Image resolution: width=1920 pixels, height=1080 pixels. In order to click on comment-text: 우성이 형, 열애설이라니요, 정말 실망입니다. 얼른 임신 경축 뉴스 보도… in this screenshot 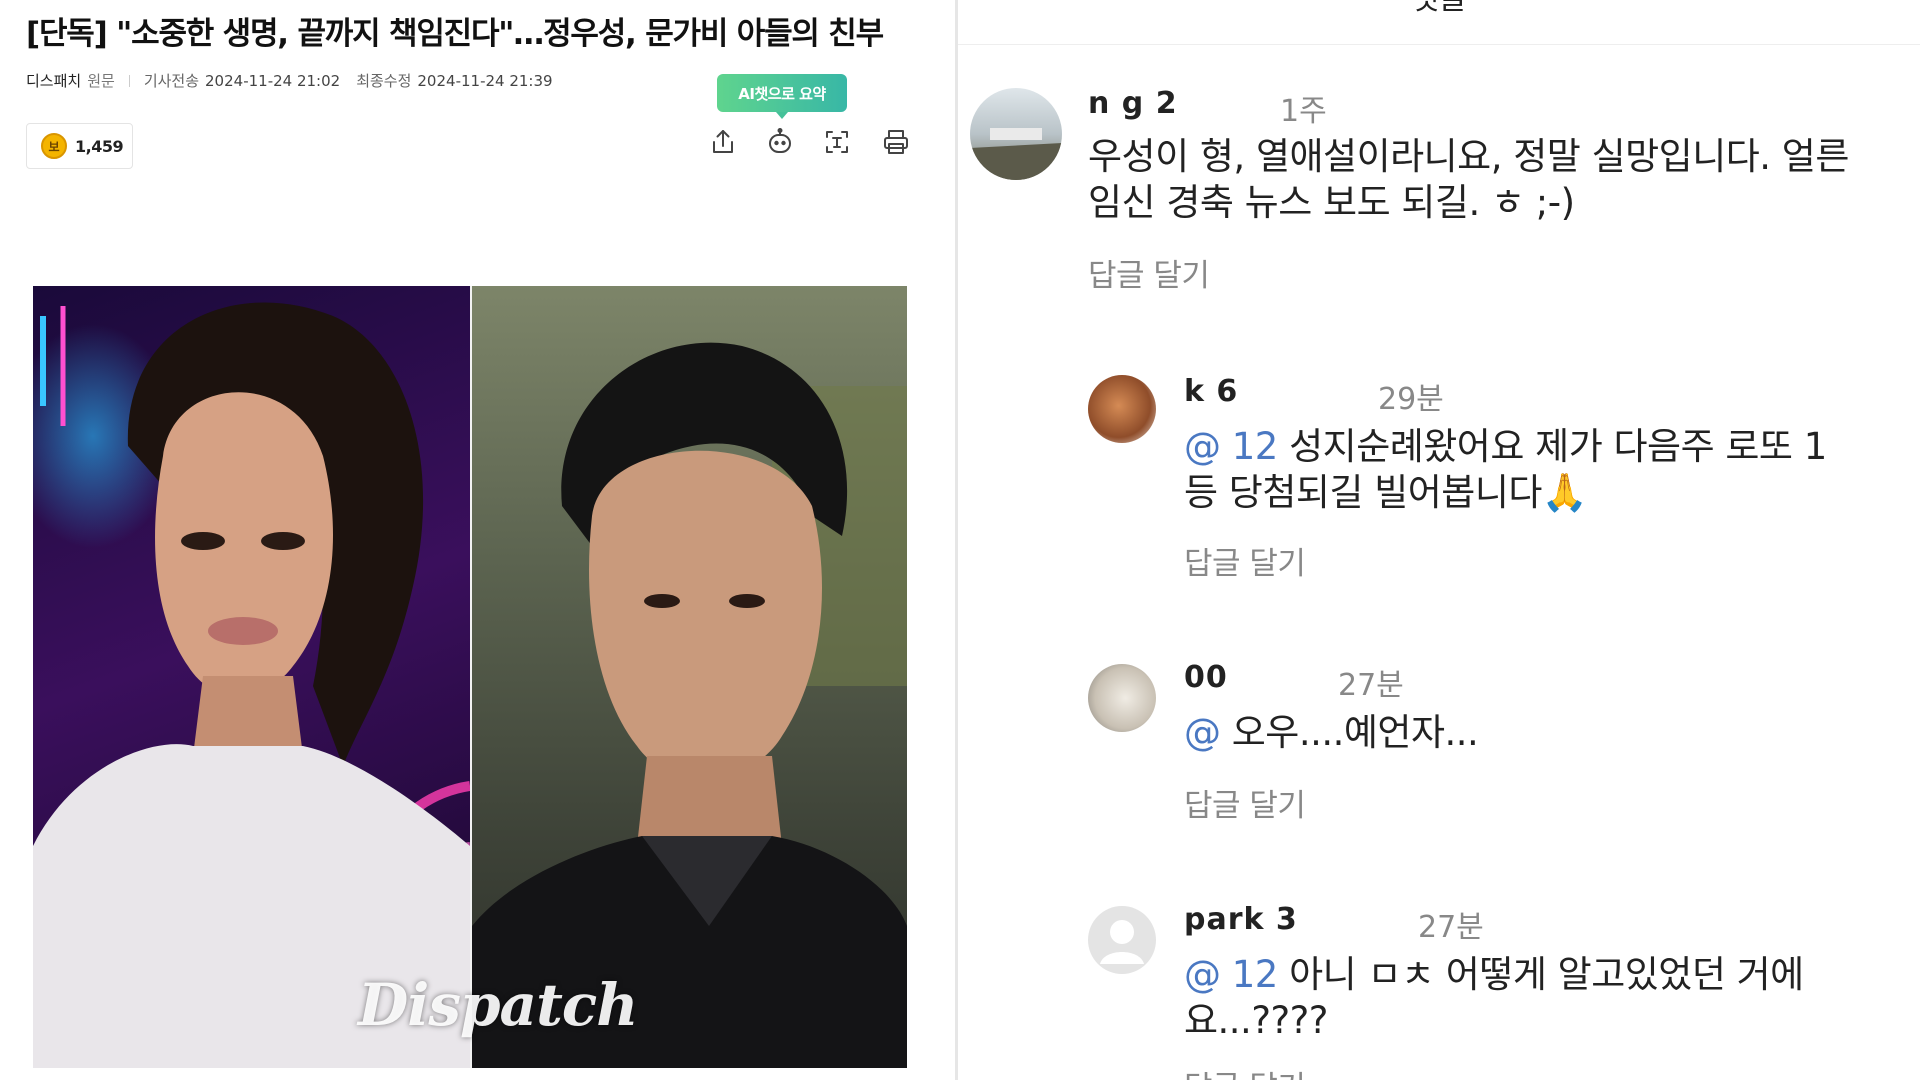, I will do `click(1488, 180)`.